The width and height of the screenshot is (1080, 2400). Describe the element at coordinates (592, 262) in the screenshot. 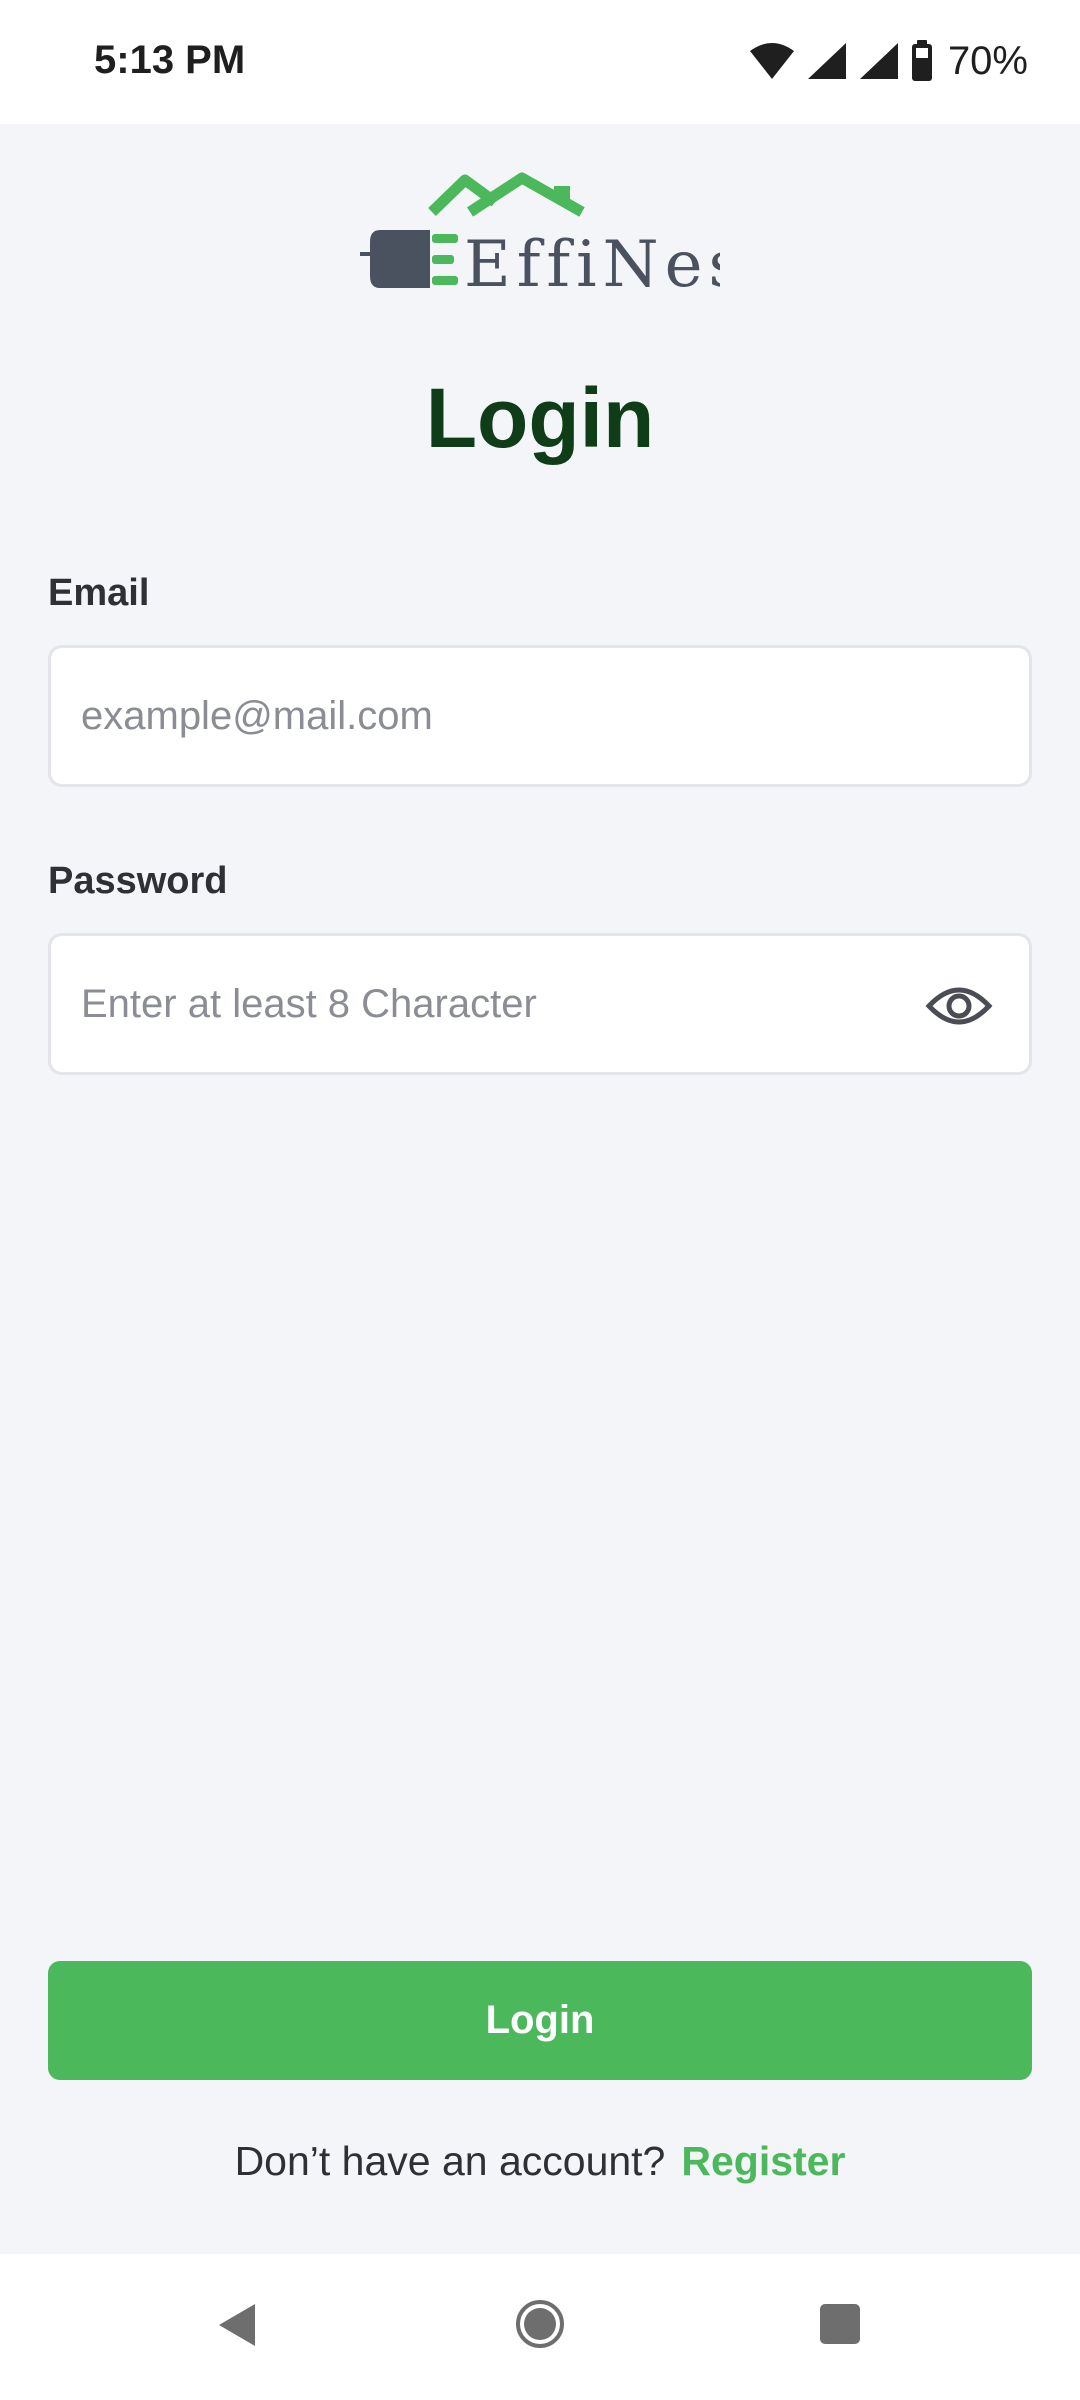

I see `logo-text: EffiNest` at that location.